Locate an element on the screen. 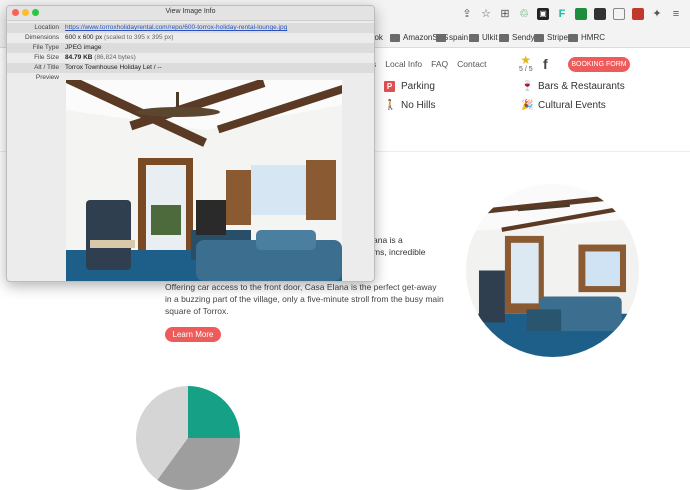  bookmark-item: Ulkit is located at coordinates (483, 37).